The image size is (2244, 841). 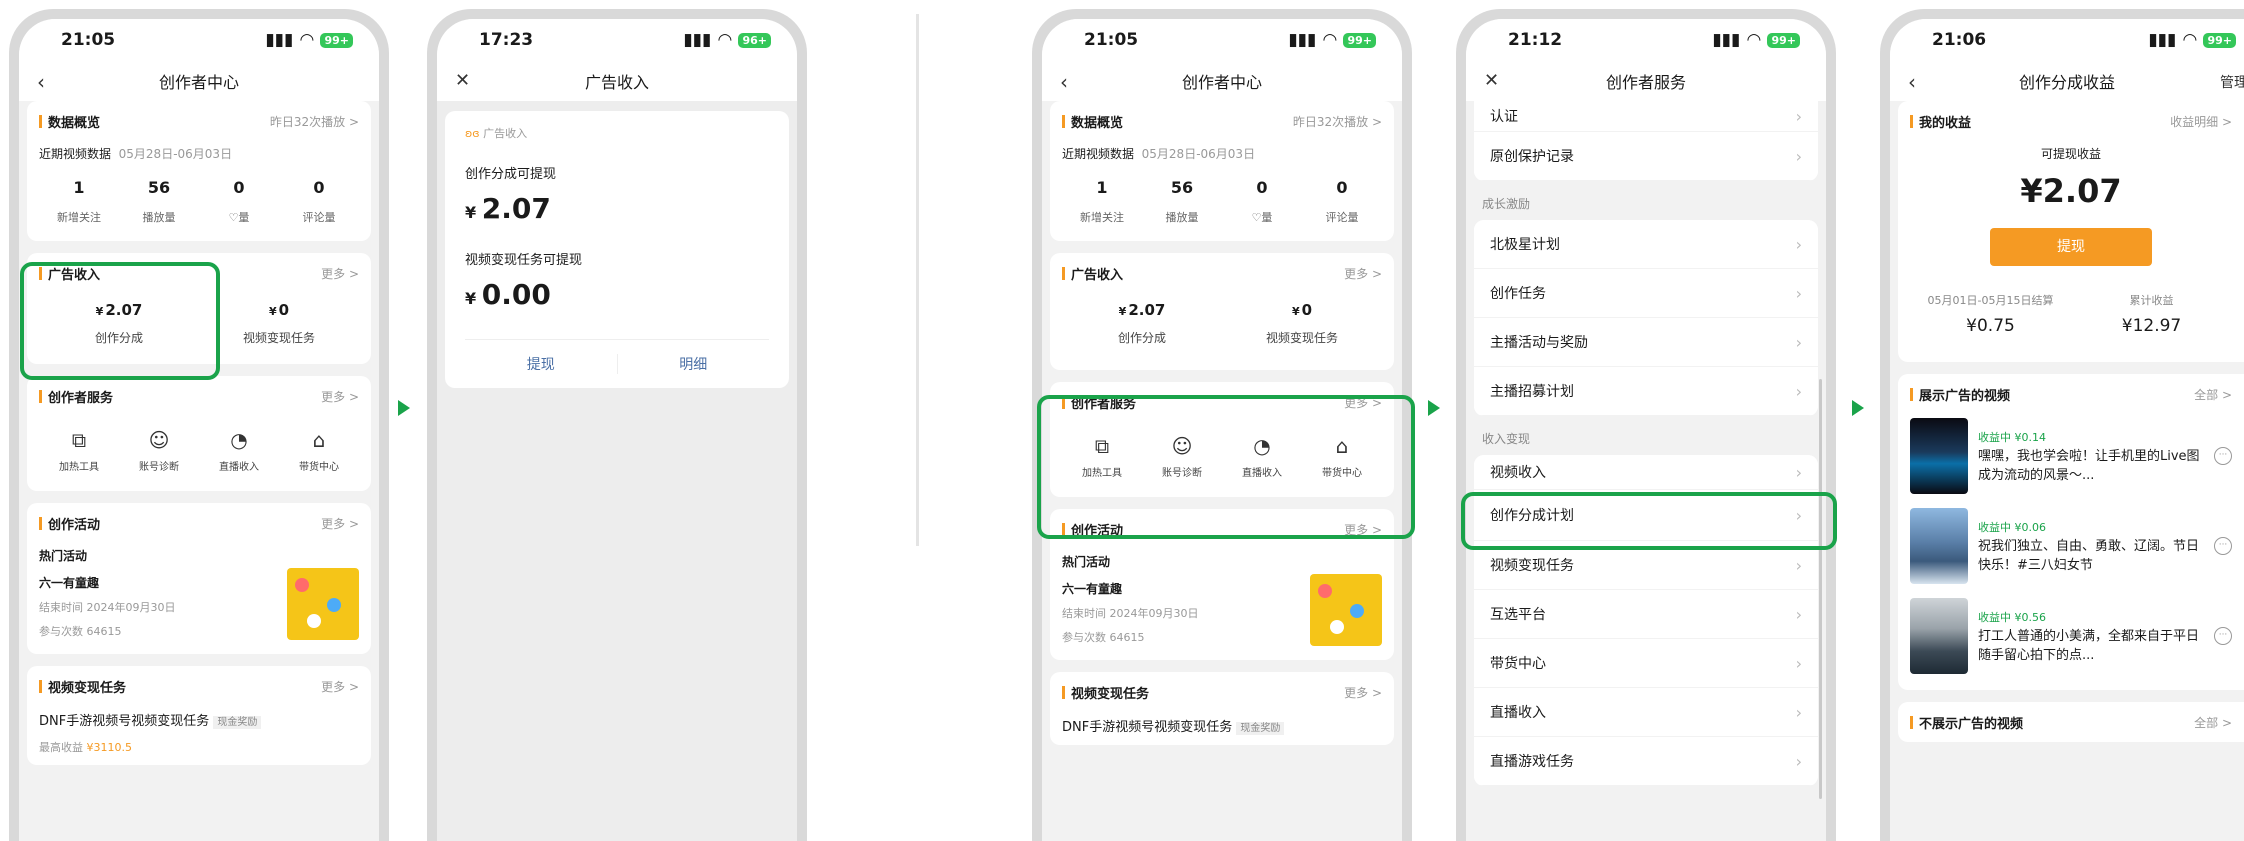 I want to click on user-search-icon: ☺, so click(x=159, y=440).